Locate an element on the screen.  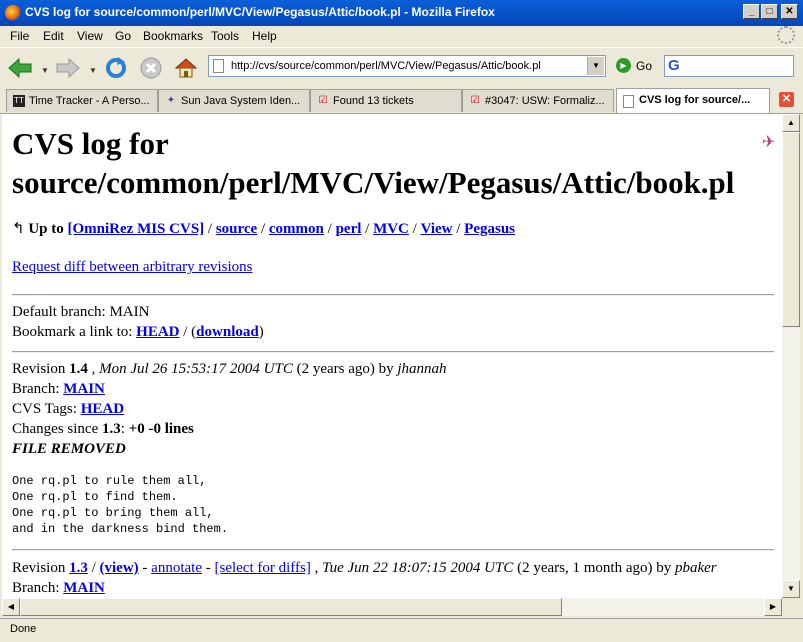
menu-edit: Edit is located at coordinates (53, 36).